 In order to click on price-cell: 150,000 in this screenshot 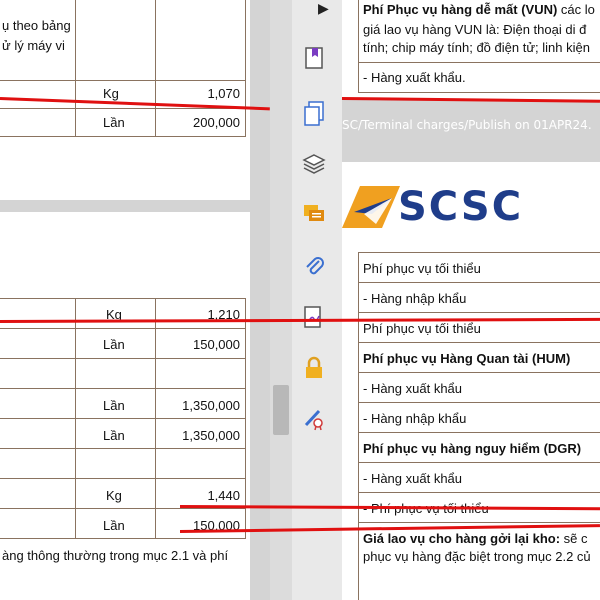, I will do `click(216, 344)`.